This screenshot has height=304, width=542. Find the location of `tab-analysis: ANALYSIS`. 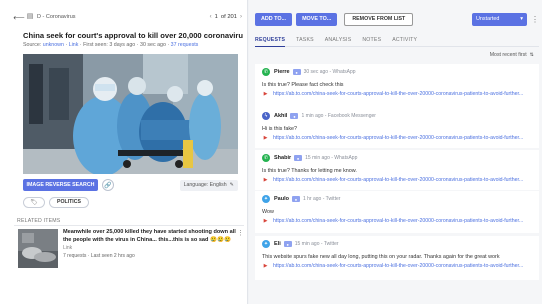

tab-analysis: ANALYSIS is located at coordinates (338, 41).